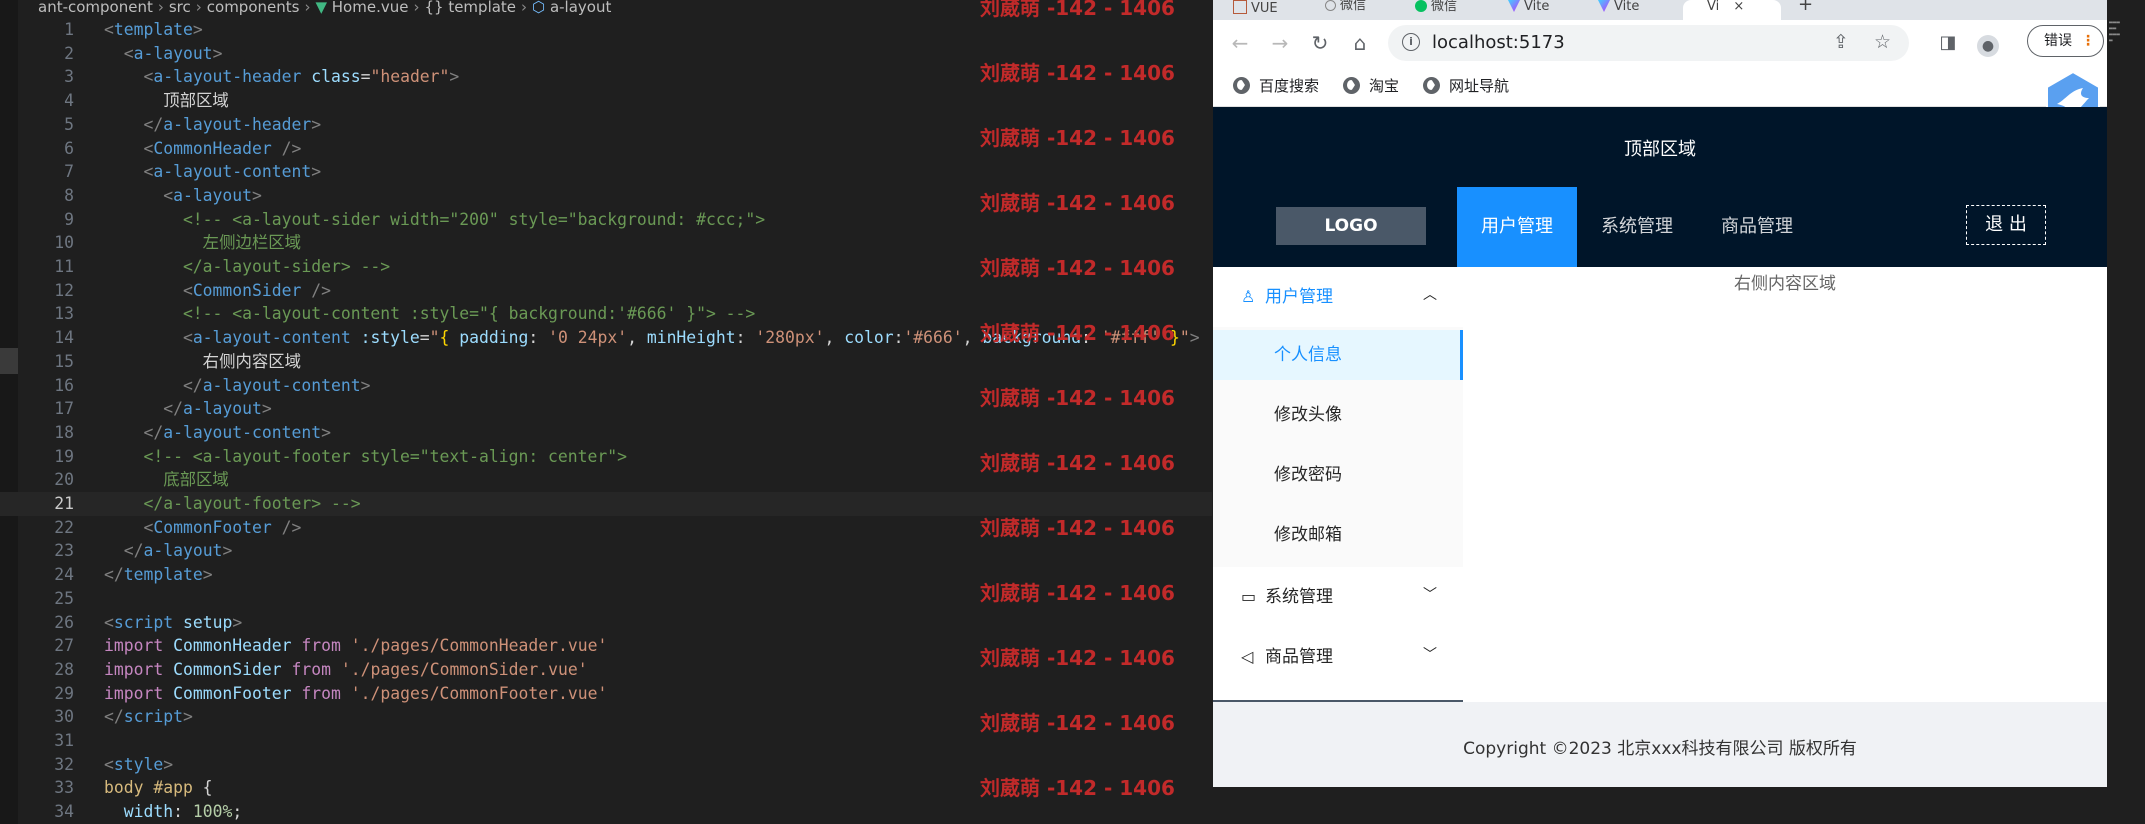  I want to click on wechat-icon, so click(1421, 6).